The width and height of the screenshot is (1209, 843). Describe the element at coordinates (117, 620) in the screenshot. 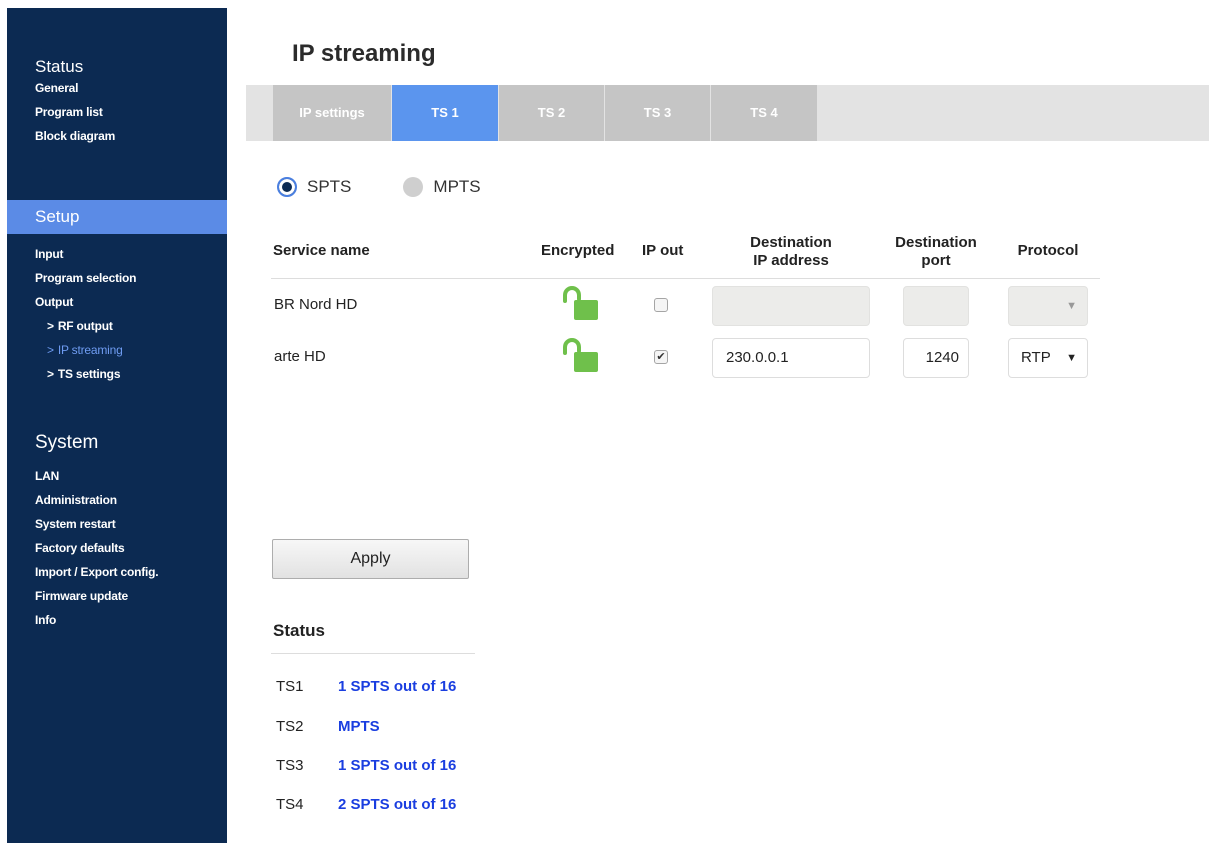

I see `sidebar-item-info: Info` at that location.